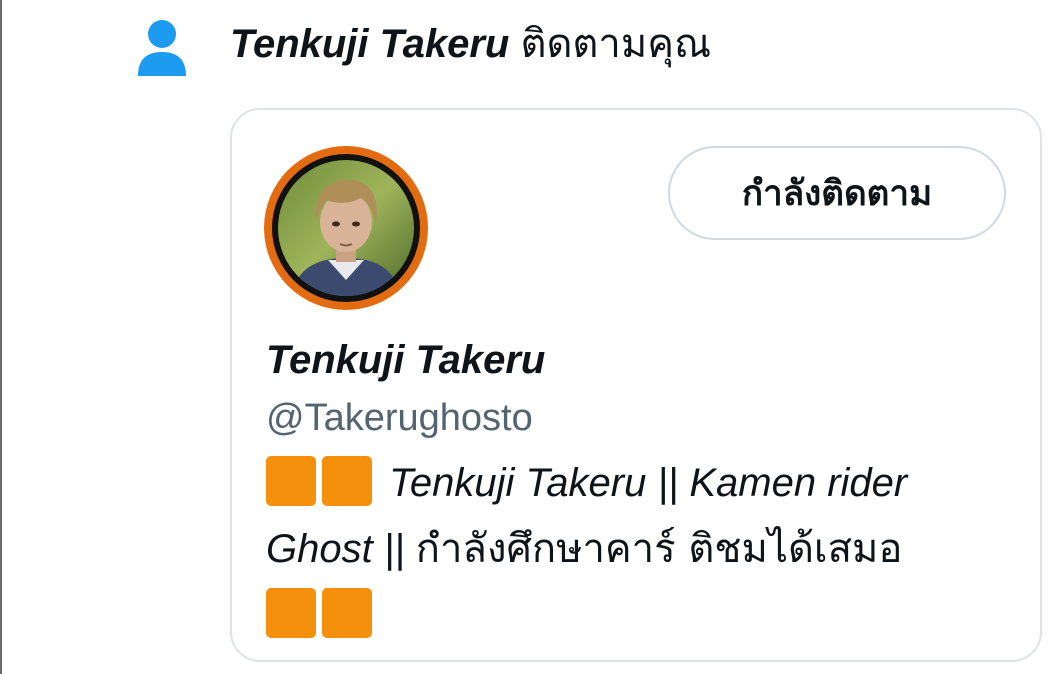 This screenshot has width=1059, height=674. I want to click on bio-line-2-thai: กำลังศึกษาคาร์ ติชมได้เสมอ, so click(659, 549).